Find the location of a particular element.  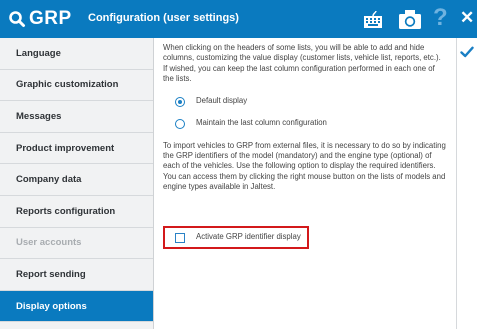

close-icon: ✕ is located at coordinates (467, 18).